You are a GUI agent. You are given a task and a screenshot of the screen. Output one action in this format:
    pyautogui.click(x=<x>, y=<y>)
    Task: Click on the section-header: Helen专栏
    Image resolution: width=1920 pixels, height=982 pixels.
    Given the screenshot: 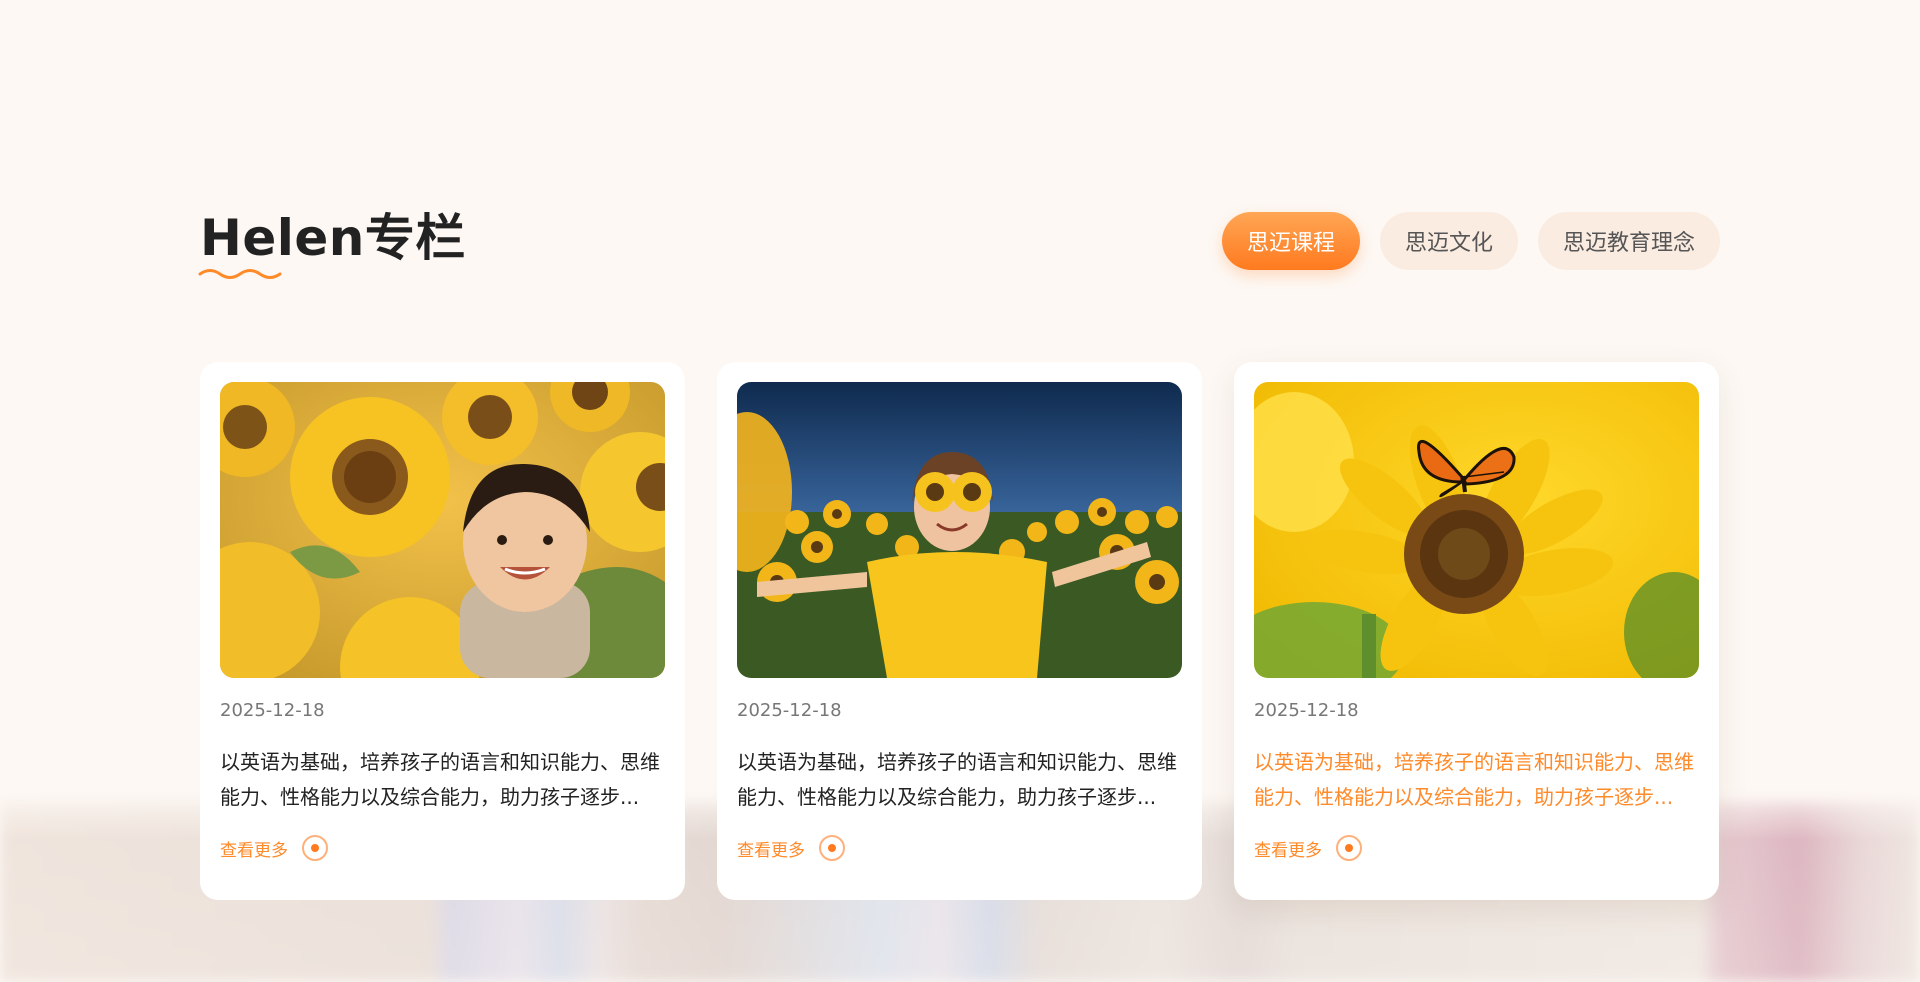 What is the action you would take?
    pyautogui.click(x=332, y=242)
    